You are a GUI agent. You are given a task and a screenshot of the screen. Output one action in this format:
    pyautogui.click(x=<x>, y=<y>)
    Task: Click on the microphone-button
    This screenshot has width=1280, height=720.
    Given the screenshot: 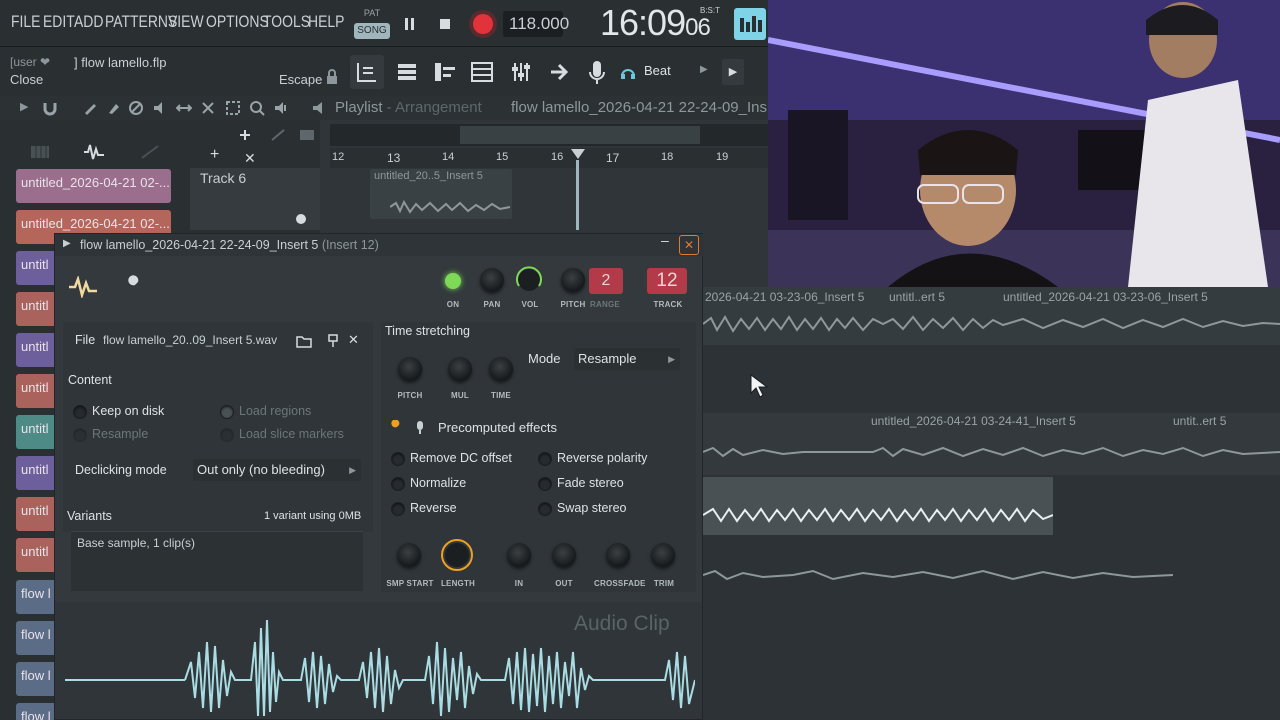 What is the action you would take?
    pyautogui.click(x=597, y=72)
    